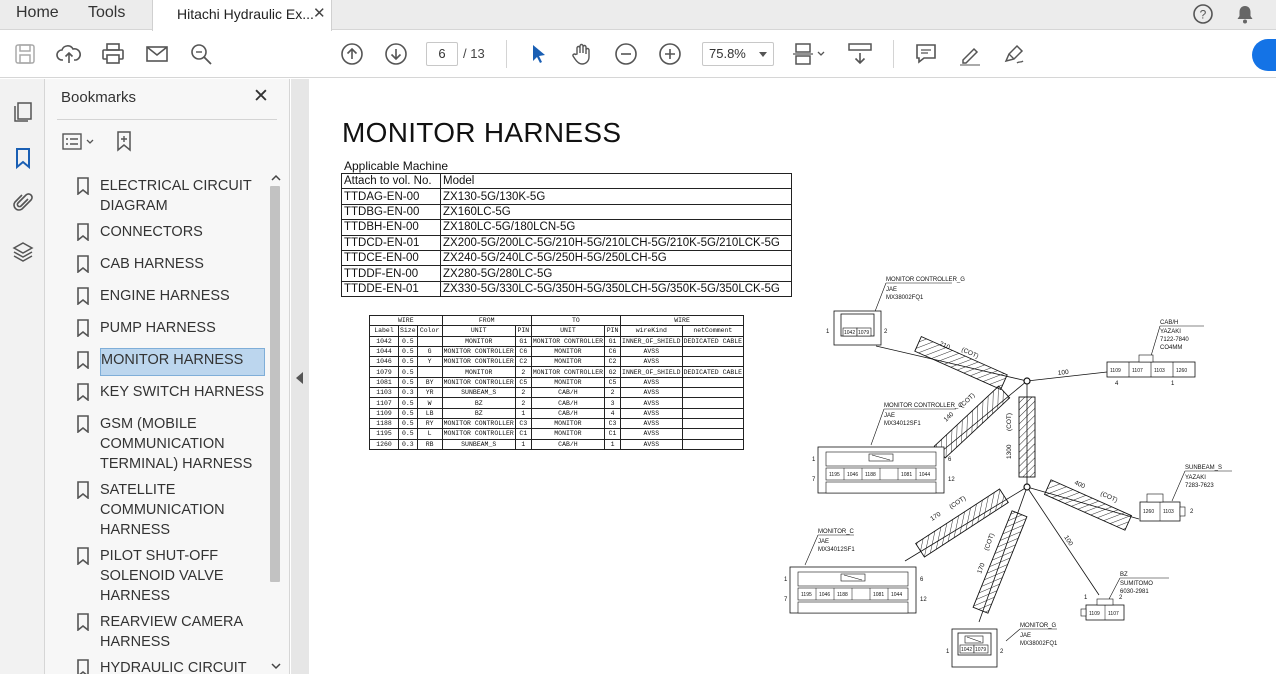 This screenshot has height=674, width=1276. I want to click on email-icon, so click(157, 54).